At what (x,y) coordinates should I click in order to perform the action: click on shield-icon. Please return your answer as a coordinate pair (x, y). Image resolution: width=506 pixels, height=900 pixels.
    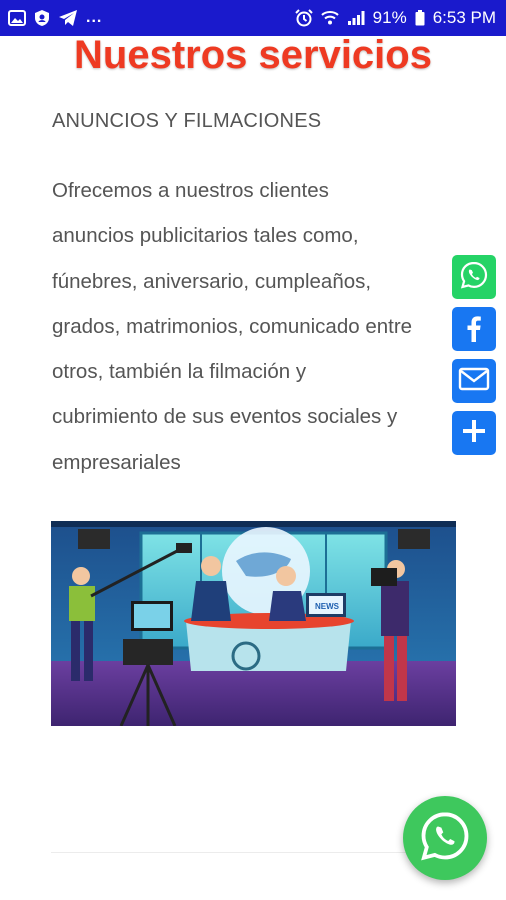
    Looking at the image, I should click on (42, 18).